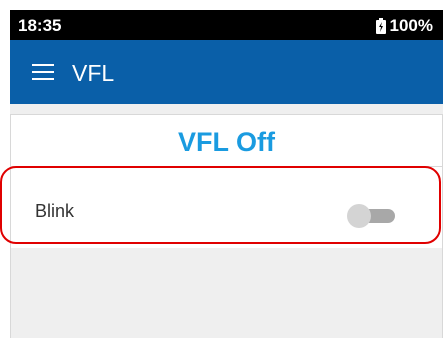 This screenshot has height=338, width=443. Describe the element at coordinates (380, 26) in the screenshot. I see `battery-charging-icon` at that location.